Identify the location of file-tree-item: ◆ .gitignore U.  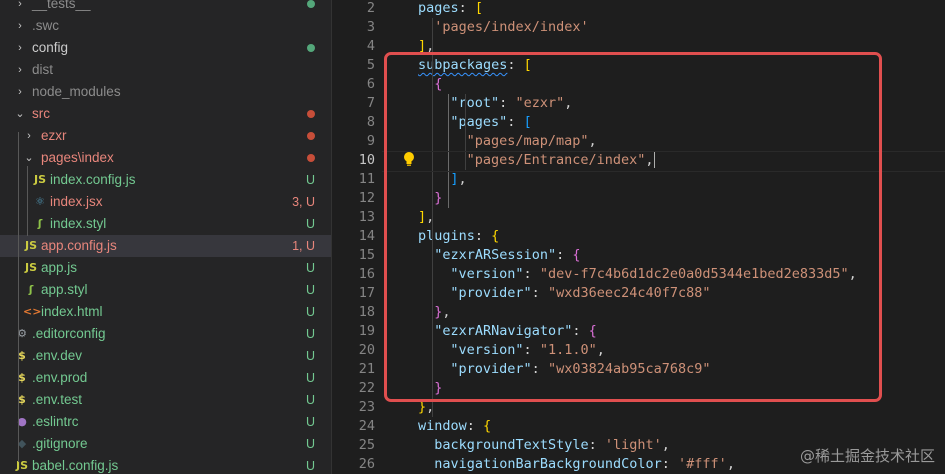
(165, 444).